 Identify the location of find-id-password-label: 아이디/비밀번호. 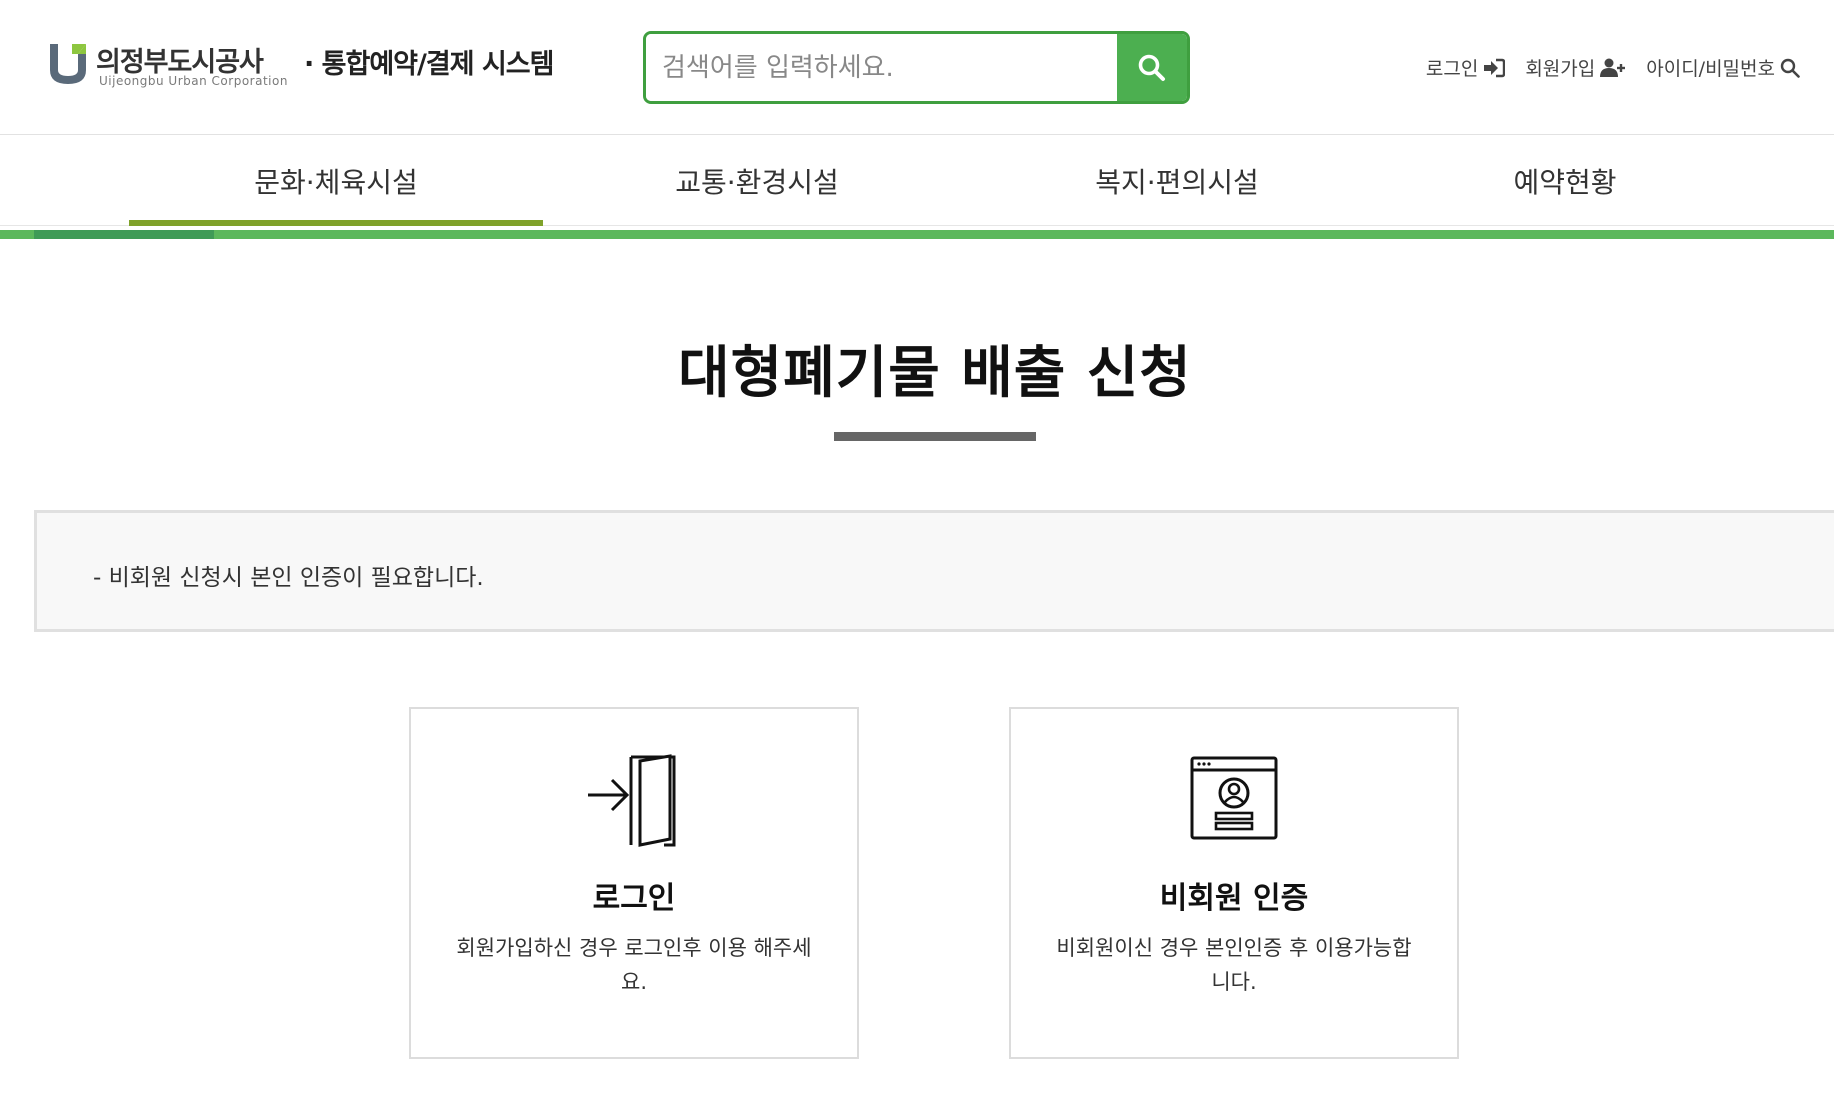
(1710, 69).